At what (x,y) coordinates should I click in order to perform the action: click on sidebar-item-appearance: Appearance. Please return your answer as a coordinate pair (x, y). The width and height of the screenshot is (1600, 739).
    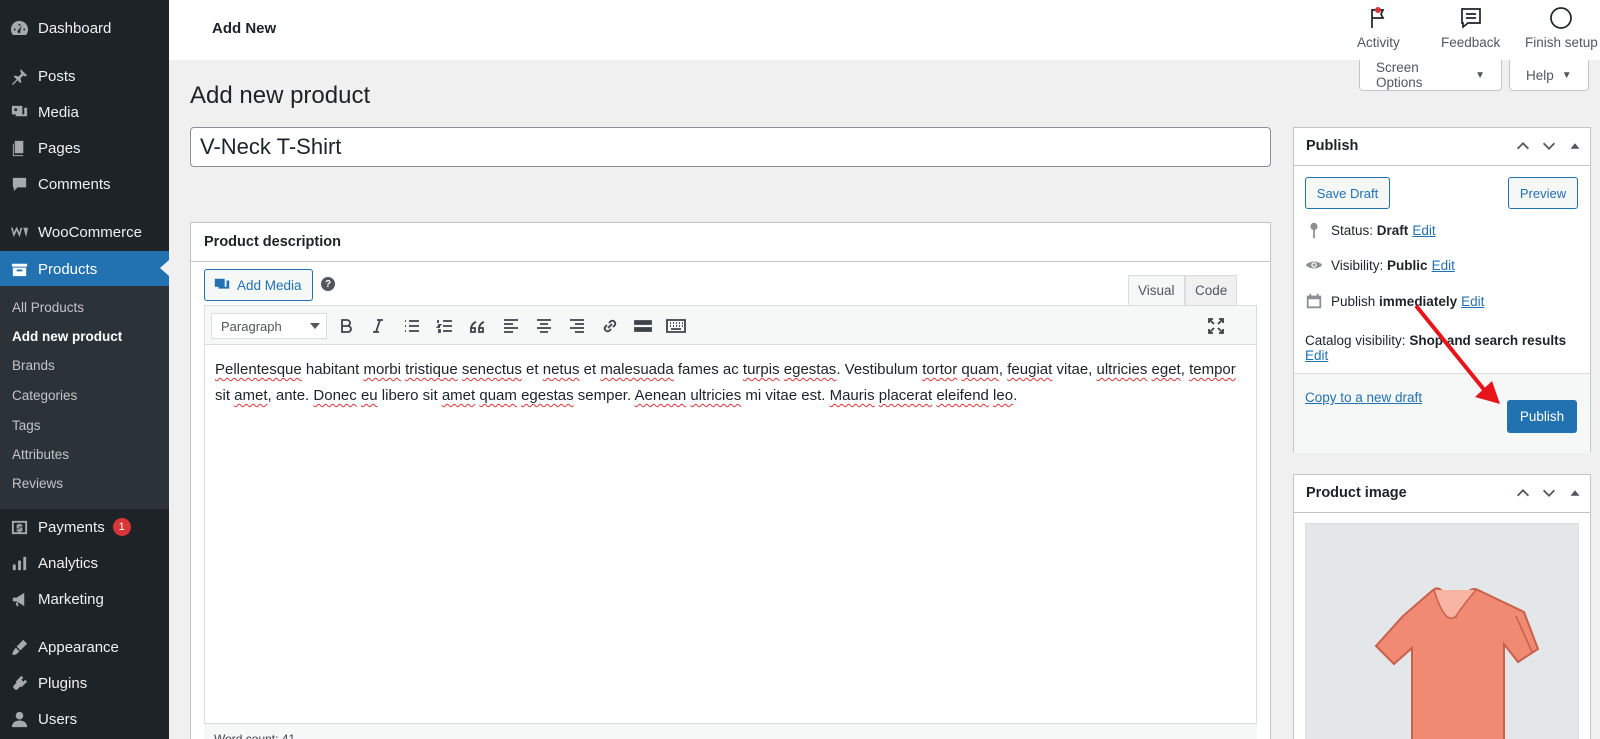
    Looking at the image, I should click on (84, 647).